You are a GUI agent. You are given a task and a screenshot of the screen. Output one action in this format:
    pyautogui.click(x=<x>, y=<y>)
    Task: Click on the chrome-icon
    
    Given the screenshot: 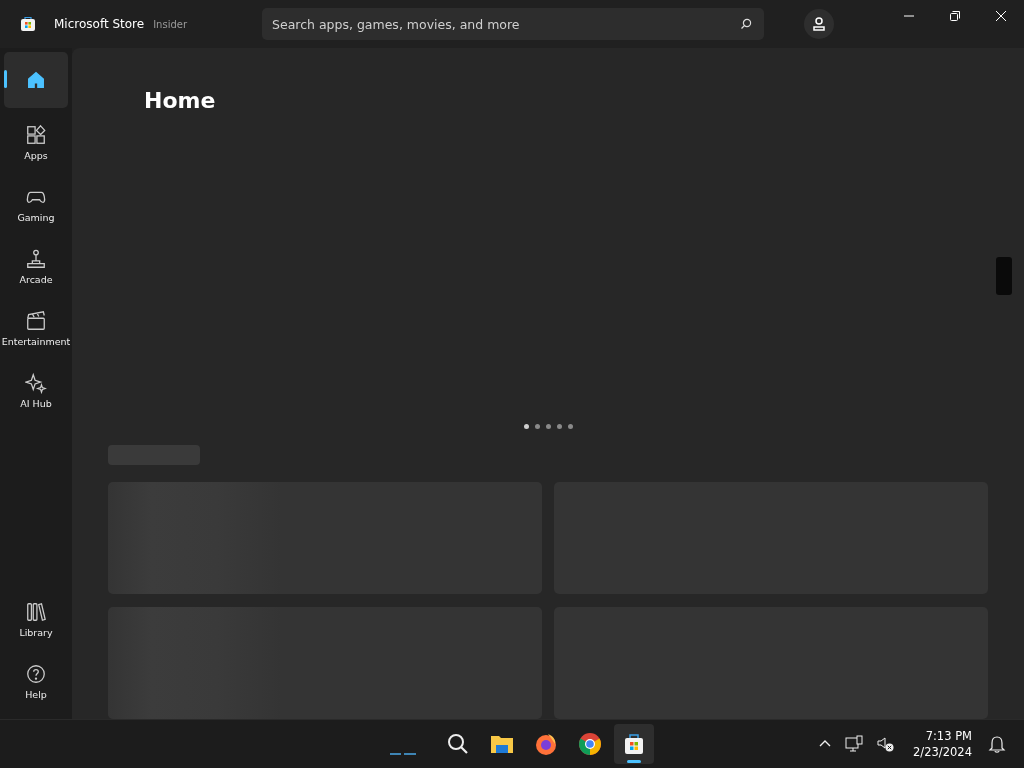 What is the action you would take?
    pyautogui.click(x=590, y=744)
    